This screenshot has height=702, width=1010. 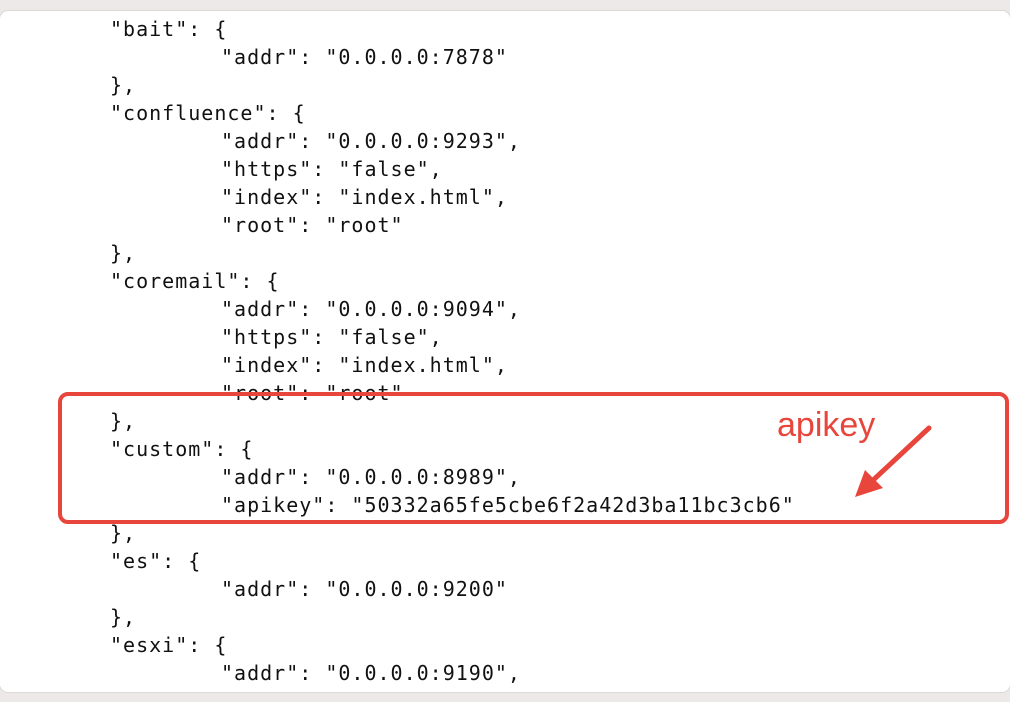 I want to click on code-line-coremail-index: "index": "index.html",, so click(x=364, y=365).